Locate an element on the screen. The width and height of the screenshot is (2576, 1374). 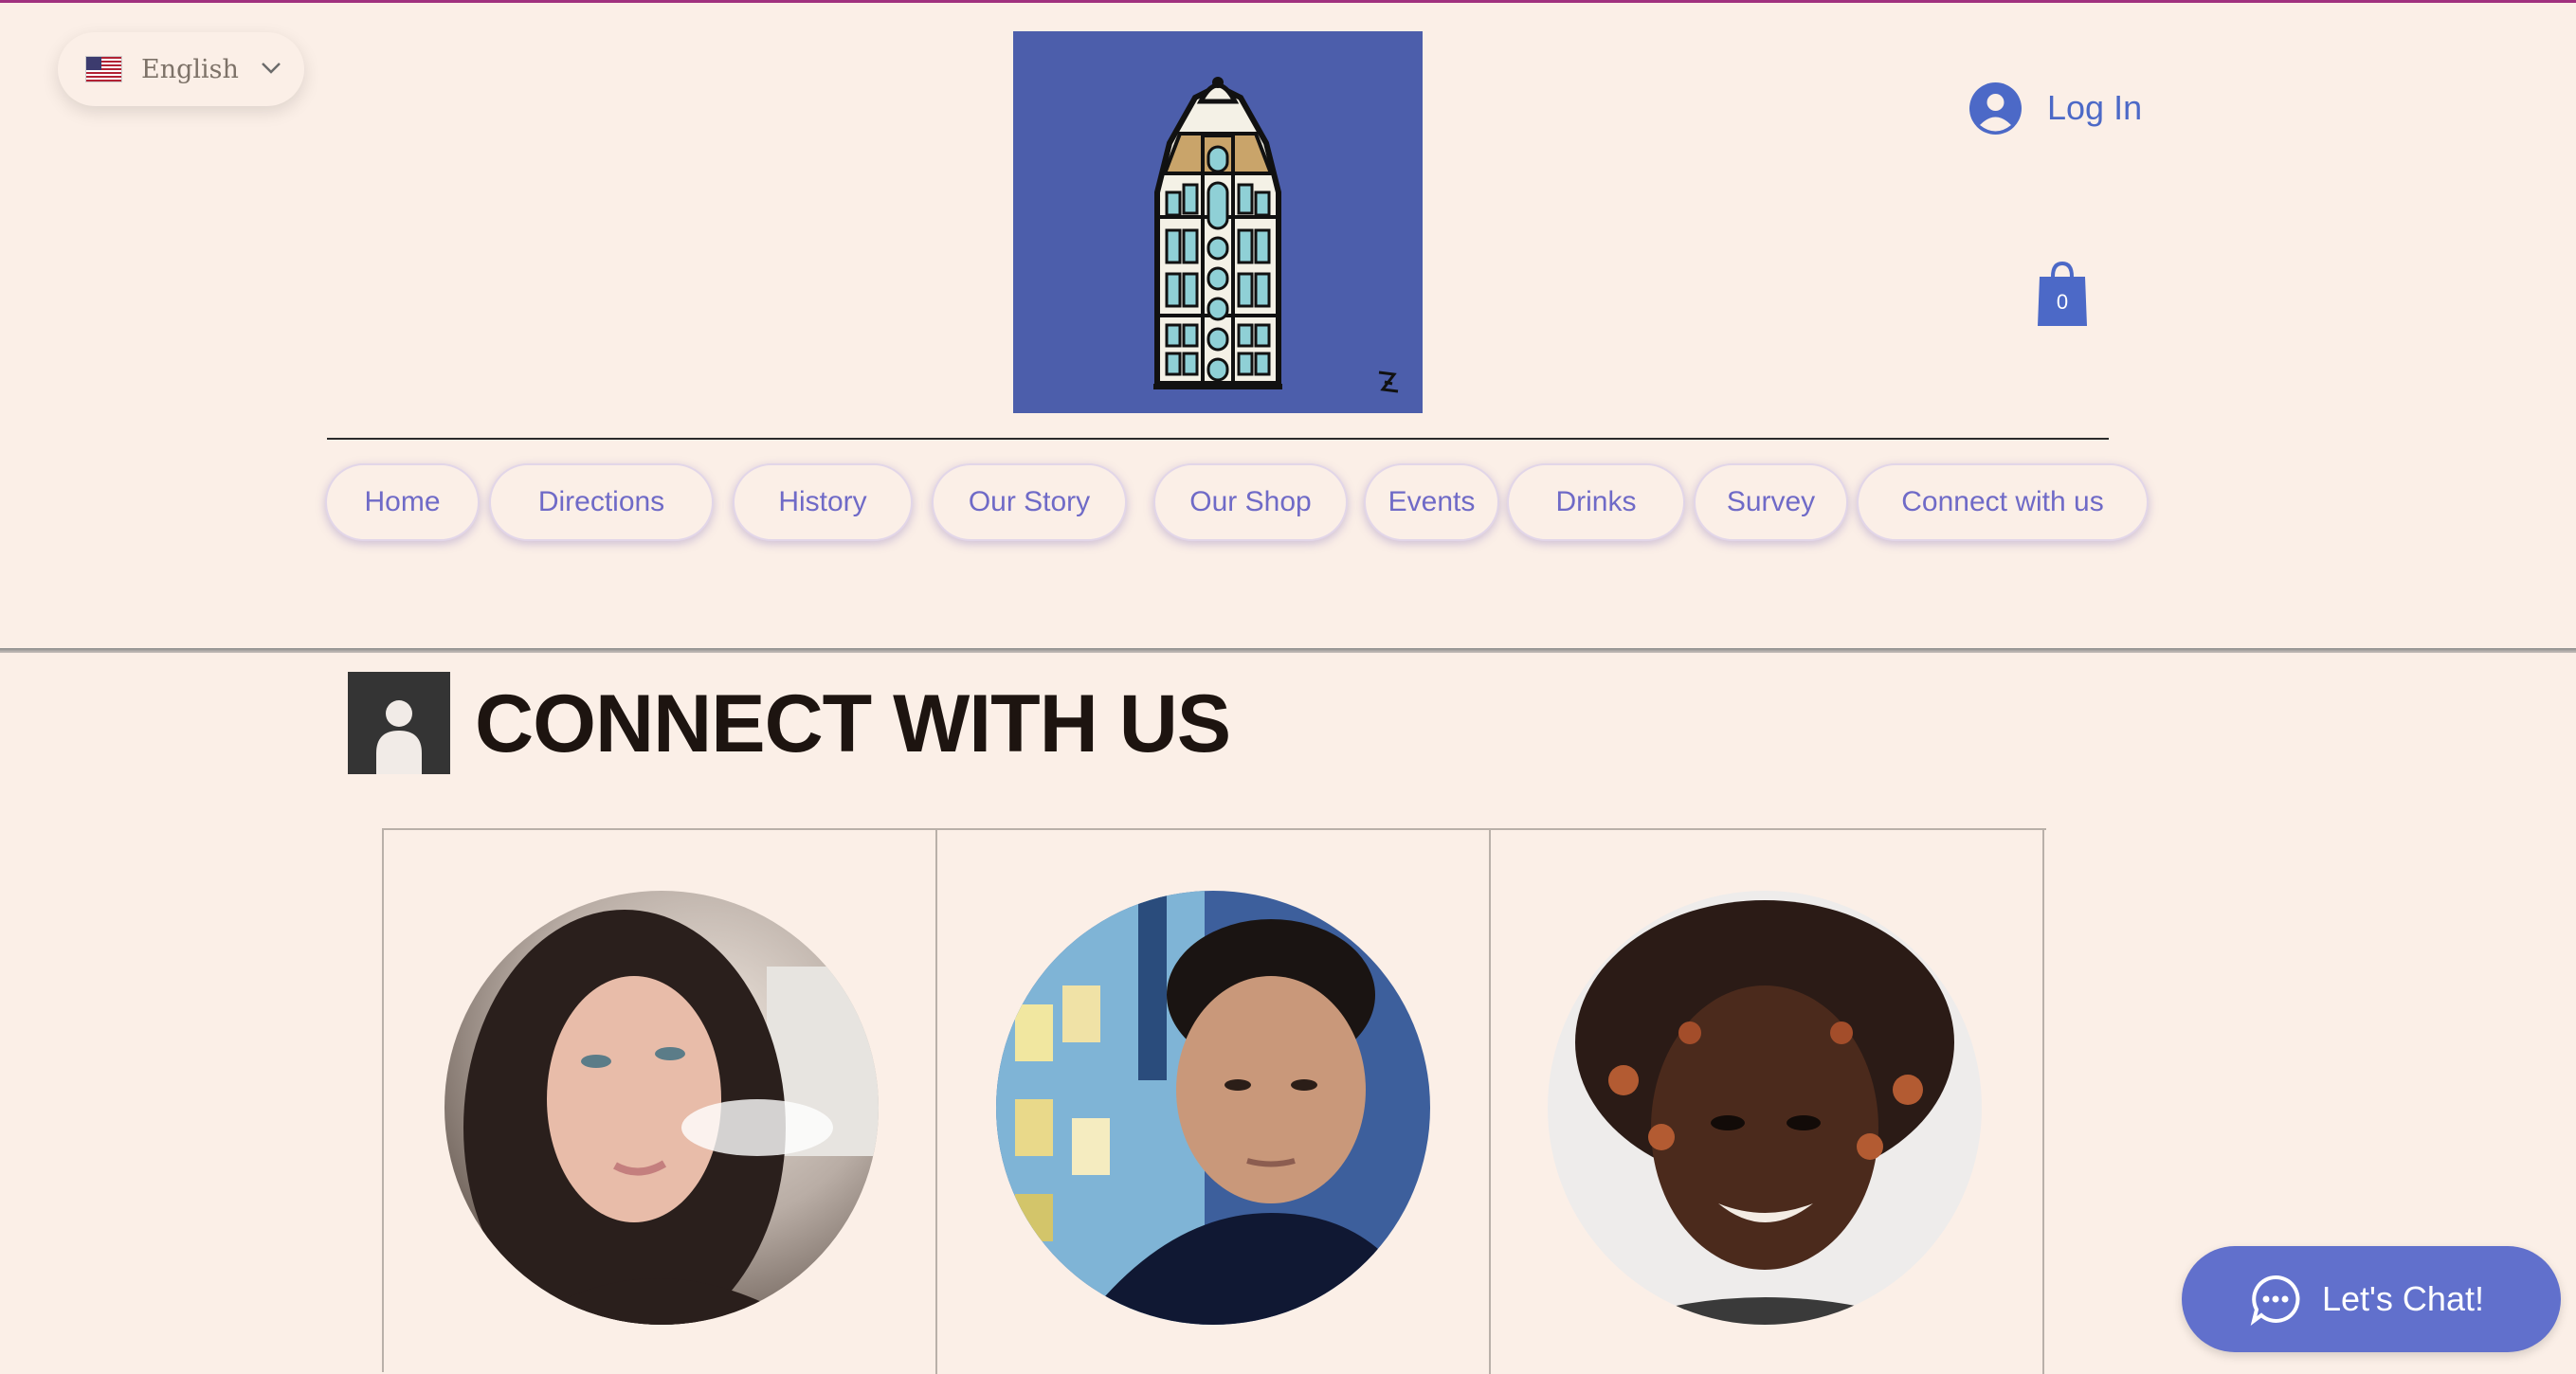
site-logo is located at coordinates (1218, 222).